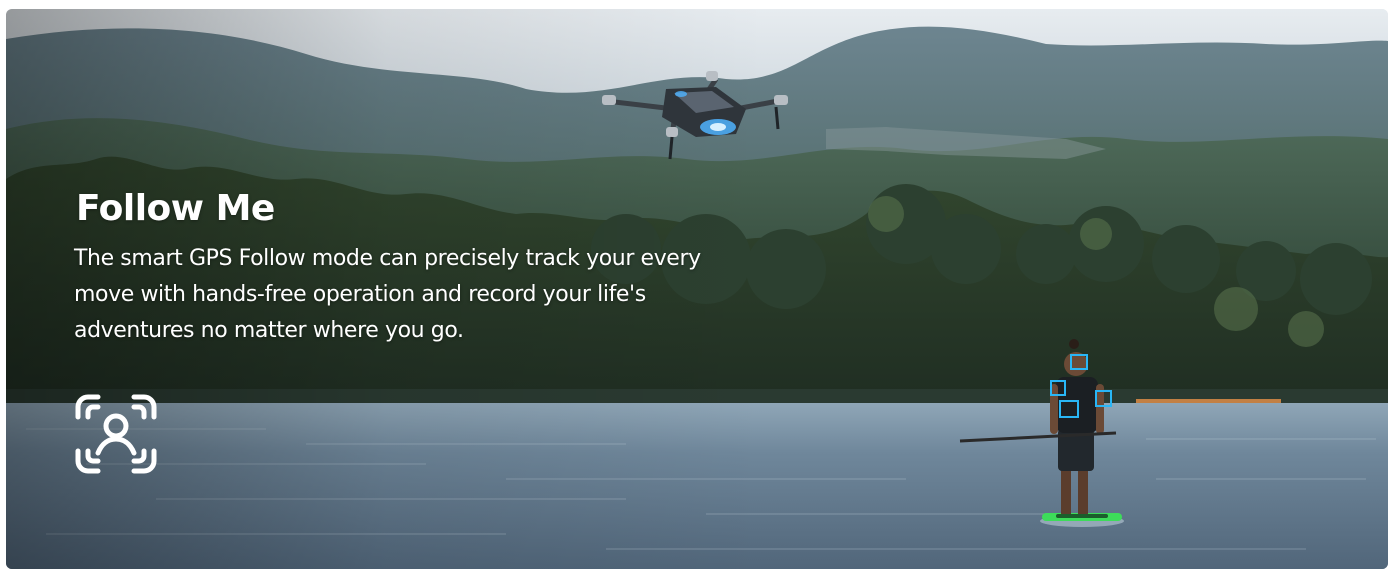 This screenshot has height=572, width=1395. What do you see at coordinates (116, 434) in the screenshot?
I see `face-tracking-icon` at bounding box center [116, 434].